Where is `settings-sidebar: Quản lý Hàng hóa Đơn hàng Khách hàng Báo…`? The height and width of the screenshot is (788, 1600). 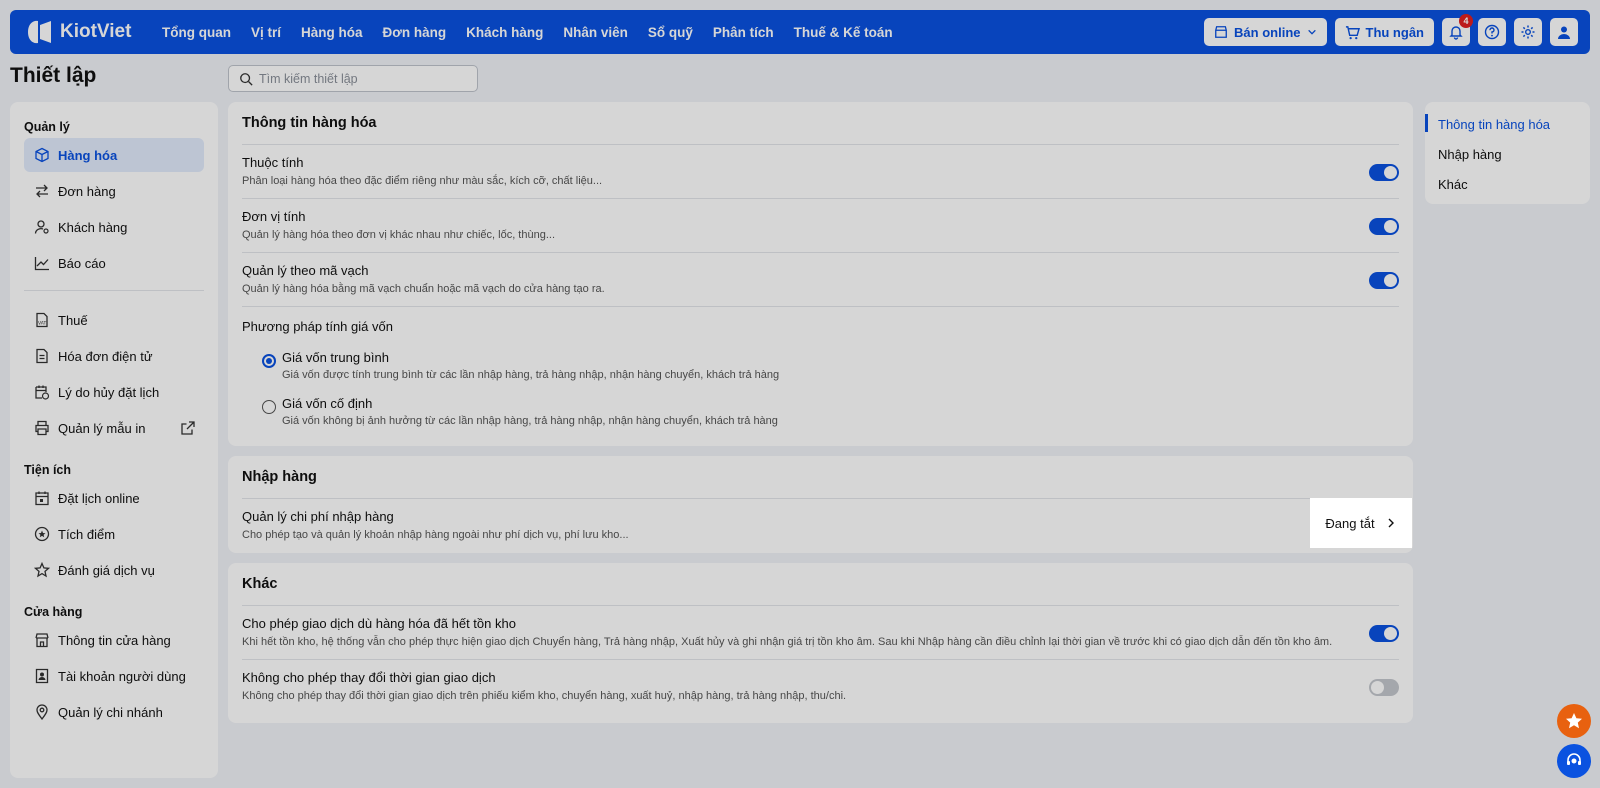 settings-sidebar: Quản lý Hàng hóa Đơn hàng Khách hàng Báo… is located at coordinates (114, 440).